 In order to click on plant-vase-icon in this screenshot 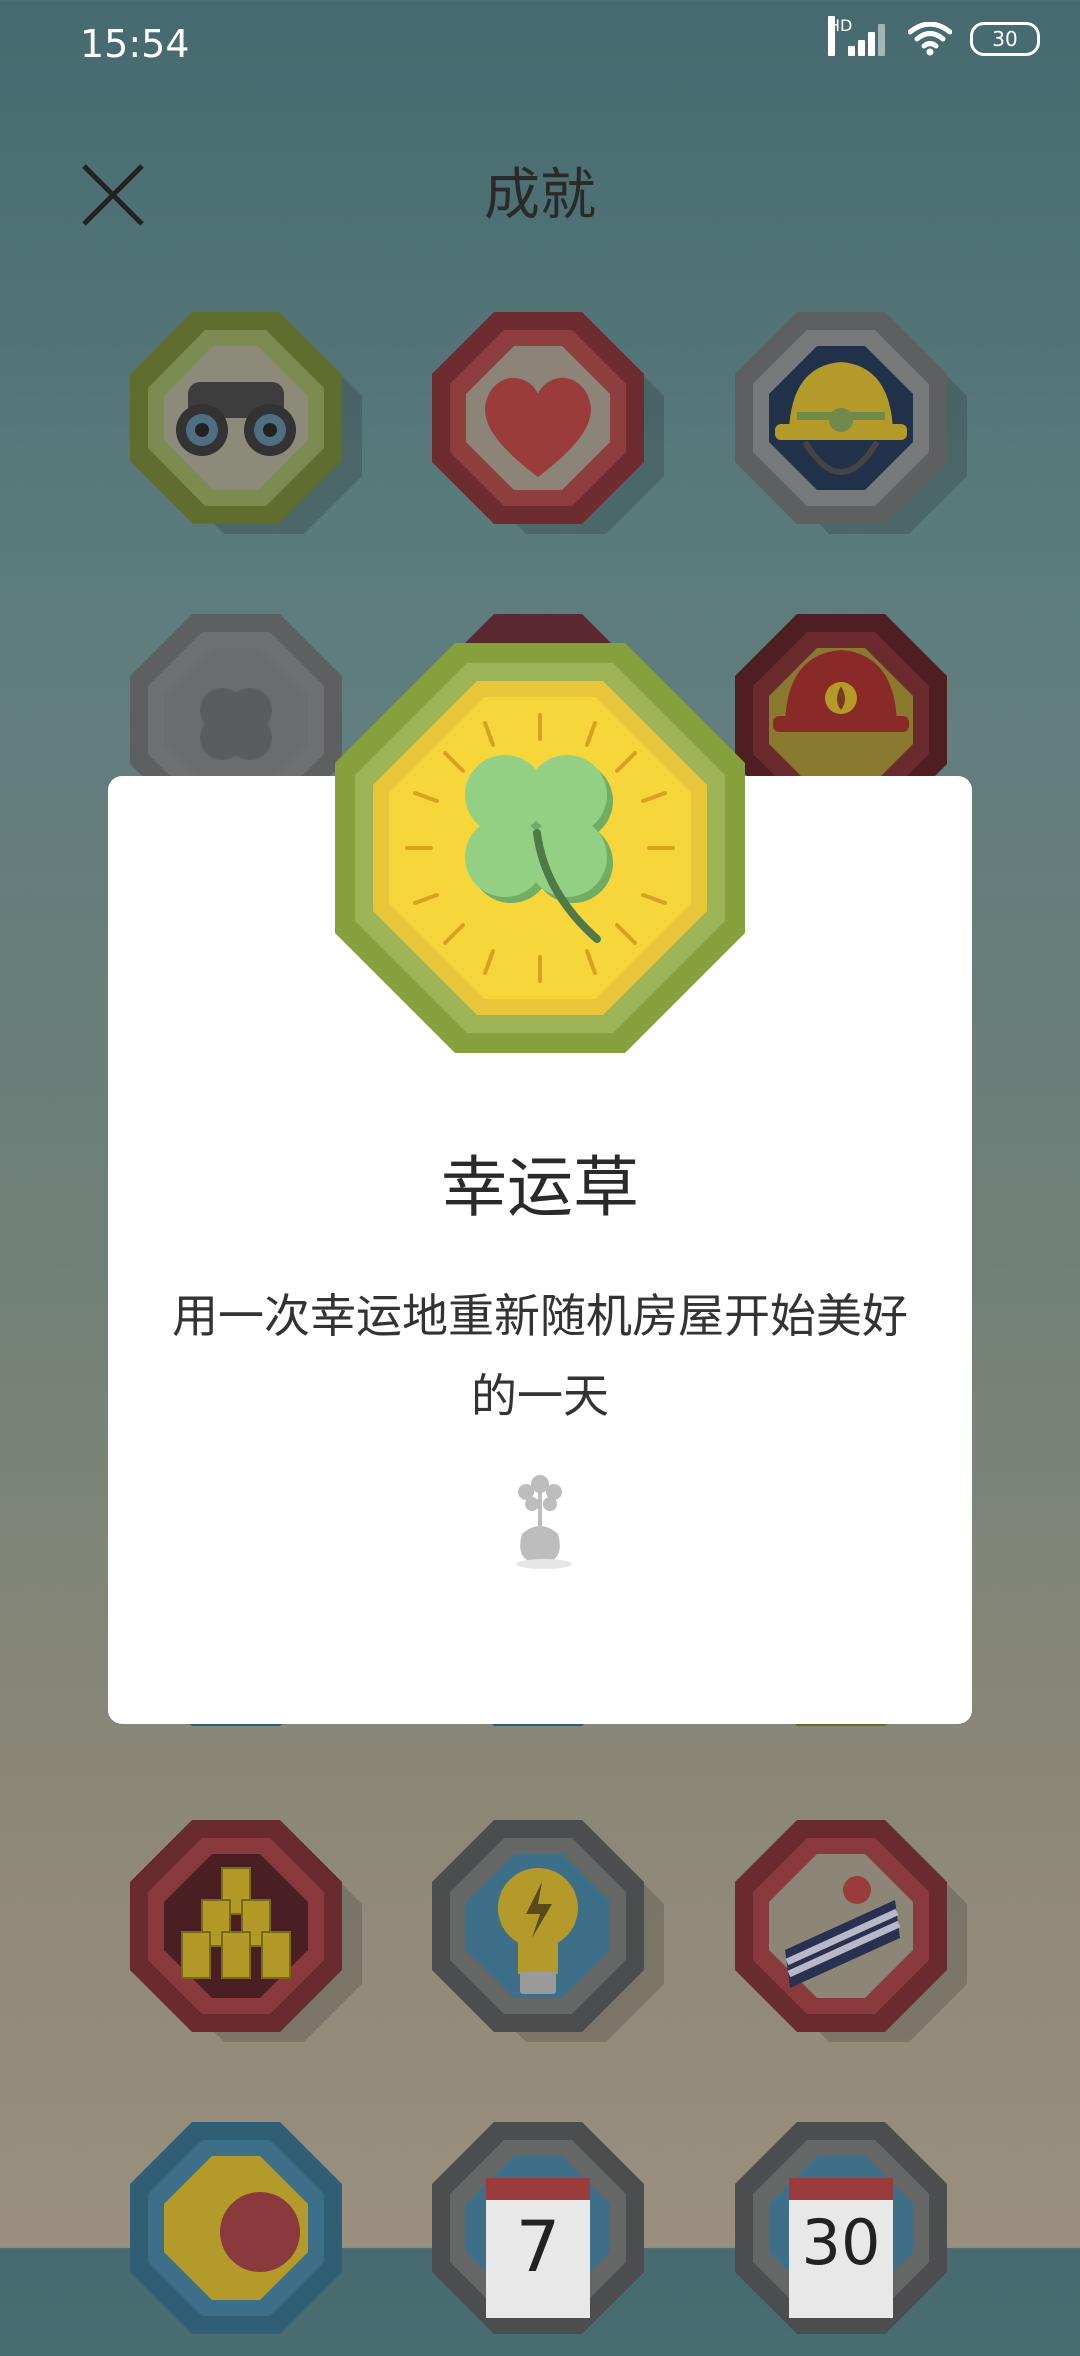, I will do `click(544, 1522)`.